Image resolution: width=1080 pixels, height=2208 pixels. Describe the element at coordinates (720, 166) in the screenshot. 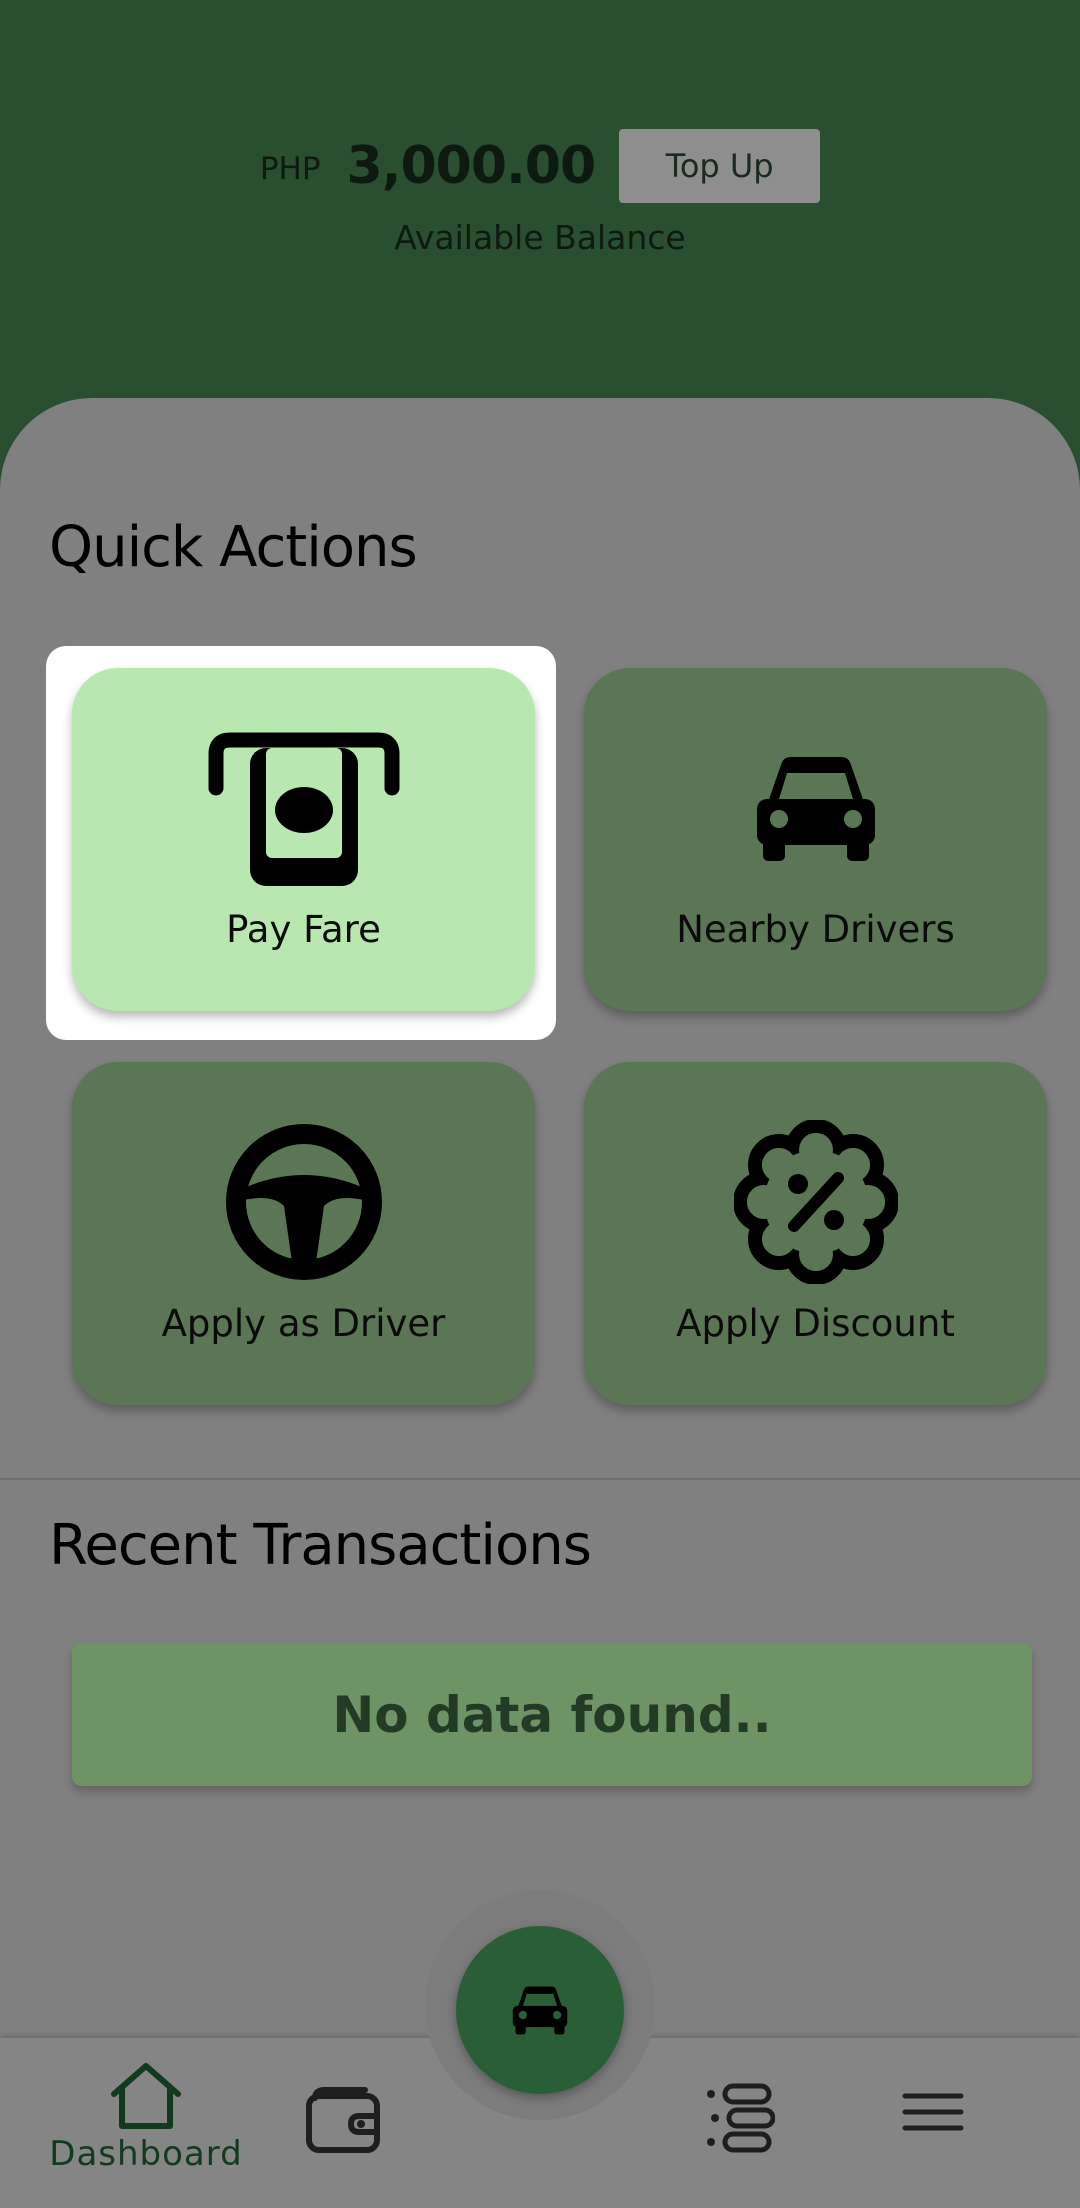

I see `top-up-button: Top Up` at that location.